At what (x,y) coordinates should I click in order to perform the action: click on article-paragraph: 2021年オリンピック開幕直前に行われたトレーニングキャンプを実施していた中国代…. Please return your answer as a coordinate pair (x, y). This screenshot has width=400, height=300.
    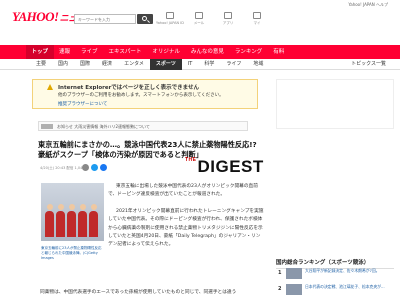
    Looking at the image, I should click on (186, 228).